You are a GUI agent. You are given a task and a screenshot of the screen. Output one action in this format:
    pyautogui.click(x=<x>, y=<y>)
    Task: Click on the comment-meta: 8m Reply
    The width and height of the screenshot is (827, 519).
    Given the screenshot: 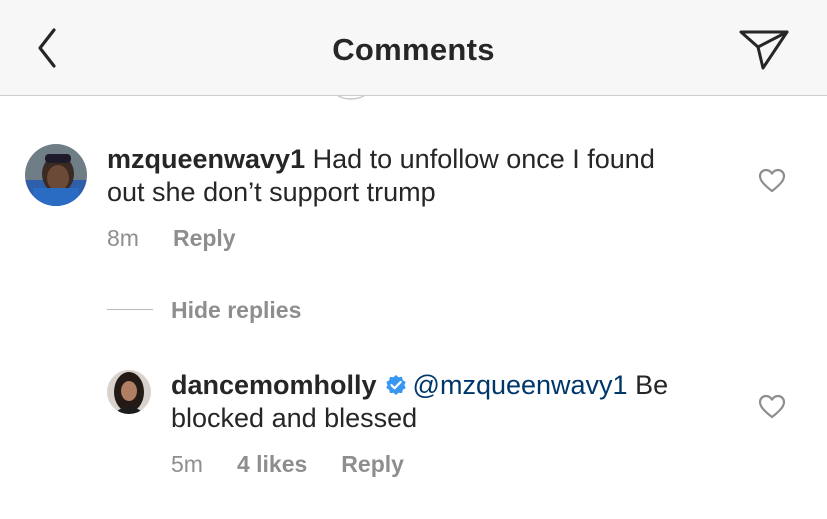 What is the action you would take?
    pyautogui.click(x=188, y=238)
    